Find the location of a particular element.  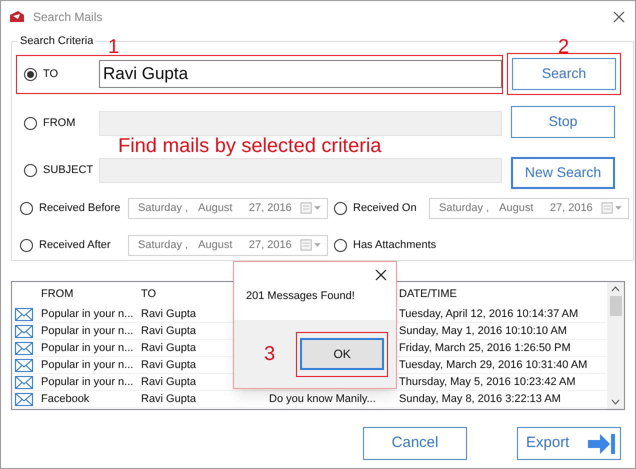

criteria-label: FROM is located at coordinates (59, 123).